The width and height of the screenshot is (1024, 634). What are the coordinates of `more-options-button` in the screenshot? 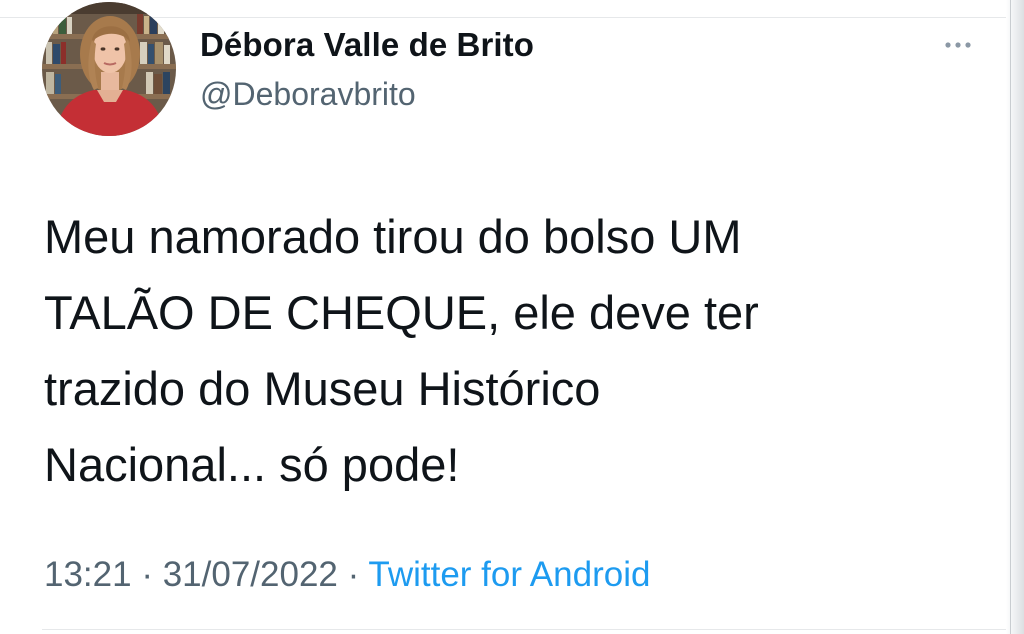 It's located at (958, 45).